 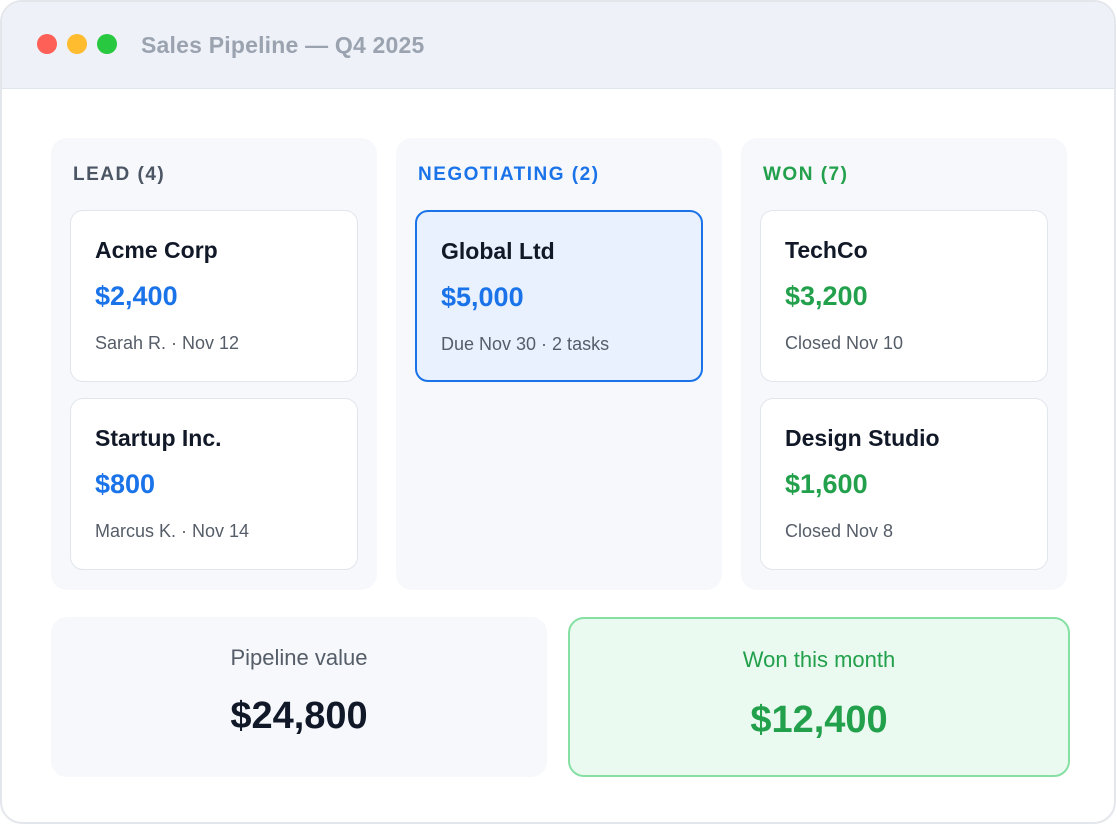 What do you see at coordinates (47, 44) in the screenshot?
I see `close-window-button` at bounding box center [47, 44].